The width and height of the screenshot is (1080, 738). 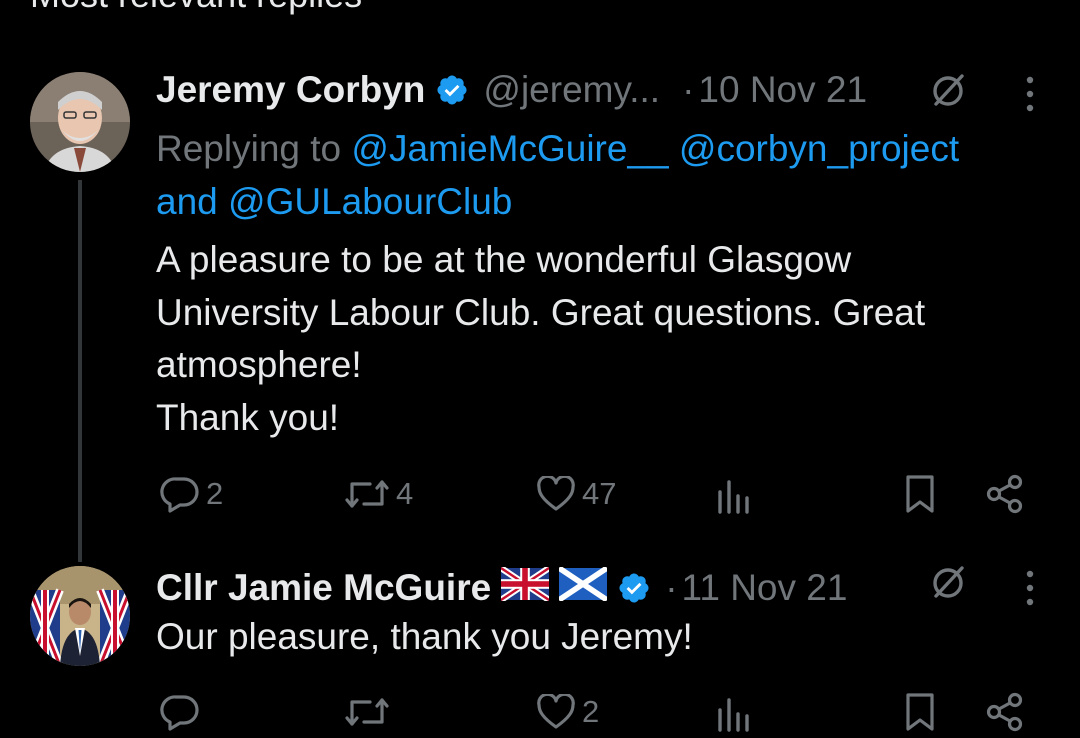 I want to click on reply-button: 2, so click(x=191, y=494).